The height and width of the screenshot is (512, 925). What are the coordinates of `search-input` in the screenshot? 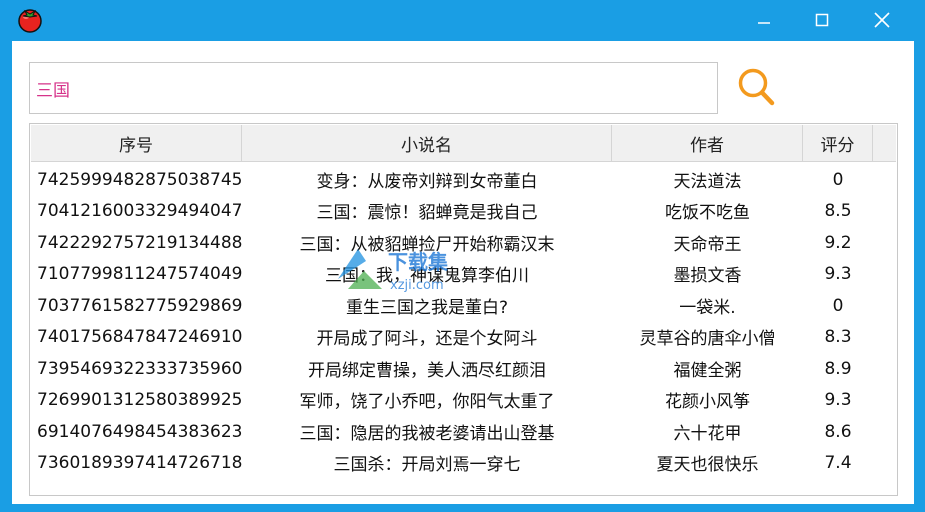 It's located at (373, 88).